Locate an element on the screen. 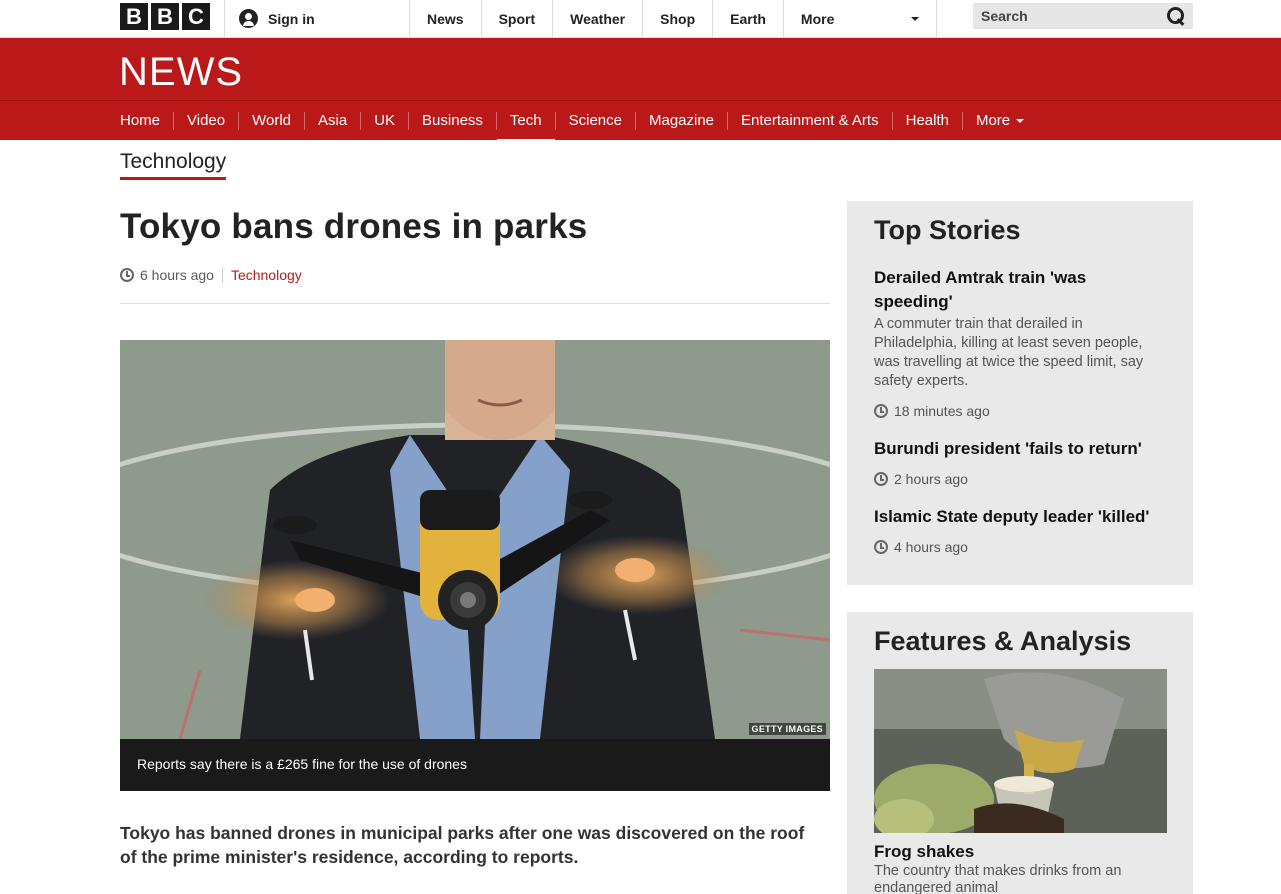  section-nav-entertainment-arts: Entertainment & Arts is located at coordinates (809, 120).